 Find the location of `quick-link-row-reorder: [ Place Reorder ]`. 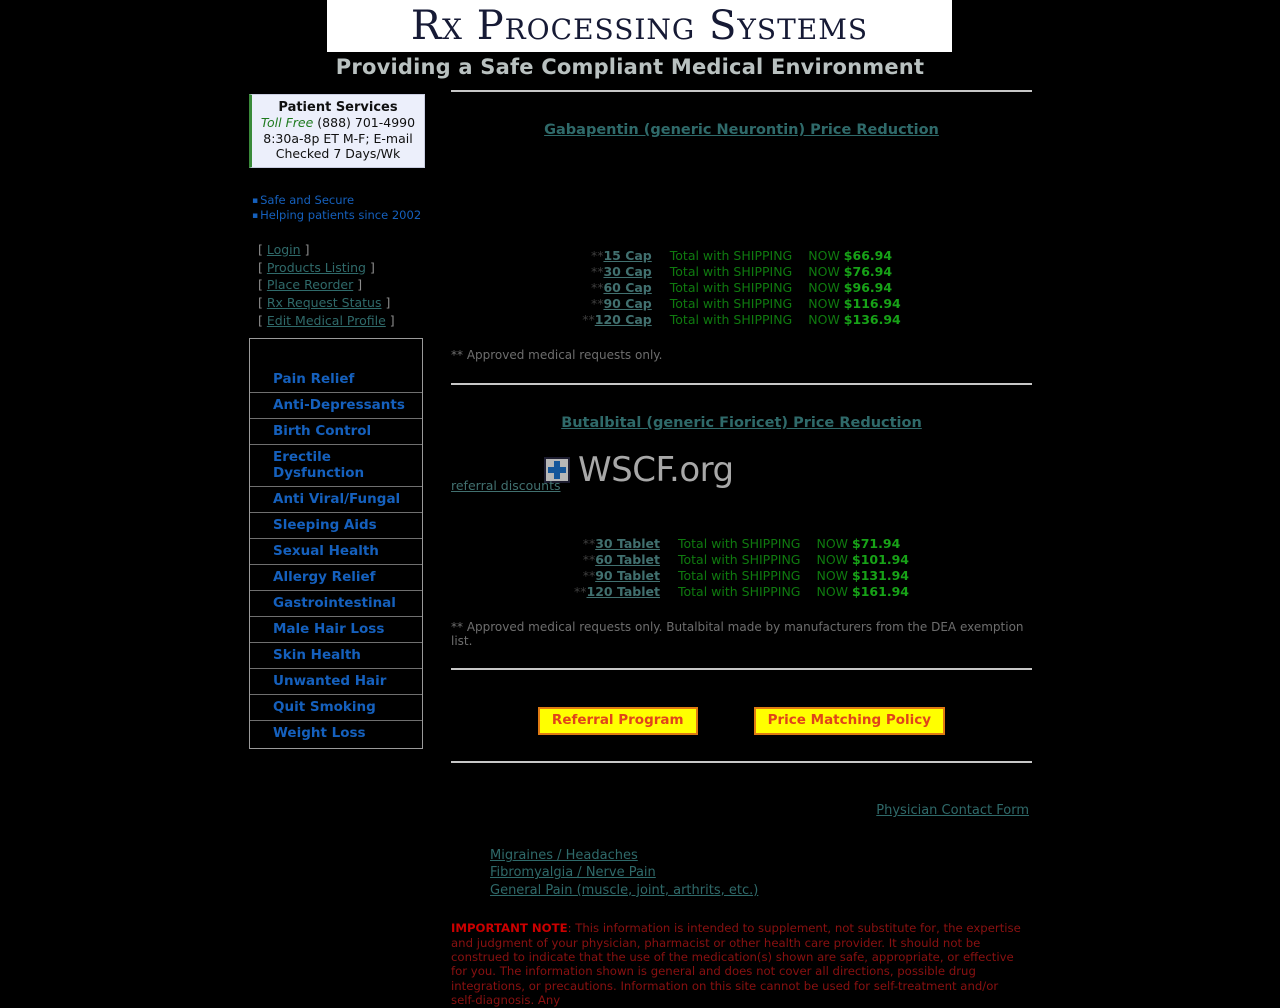

quick-link-row-reorder: [ Place Reorder ] is located at coordinates (310, 285).